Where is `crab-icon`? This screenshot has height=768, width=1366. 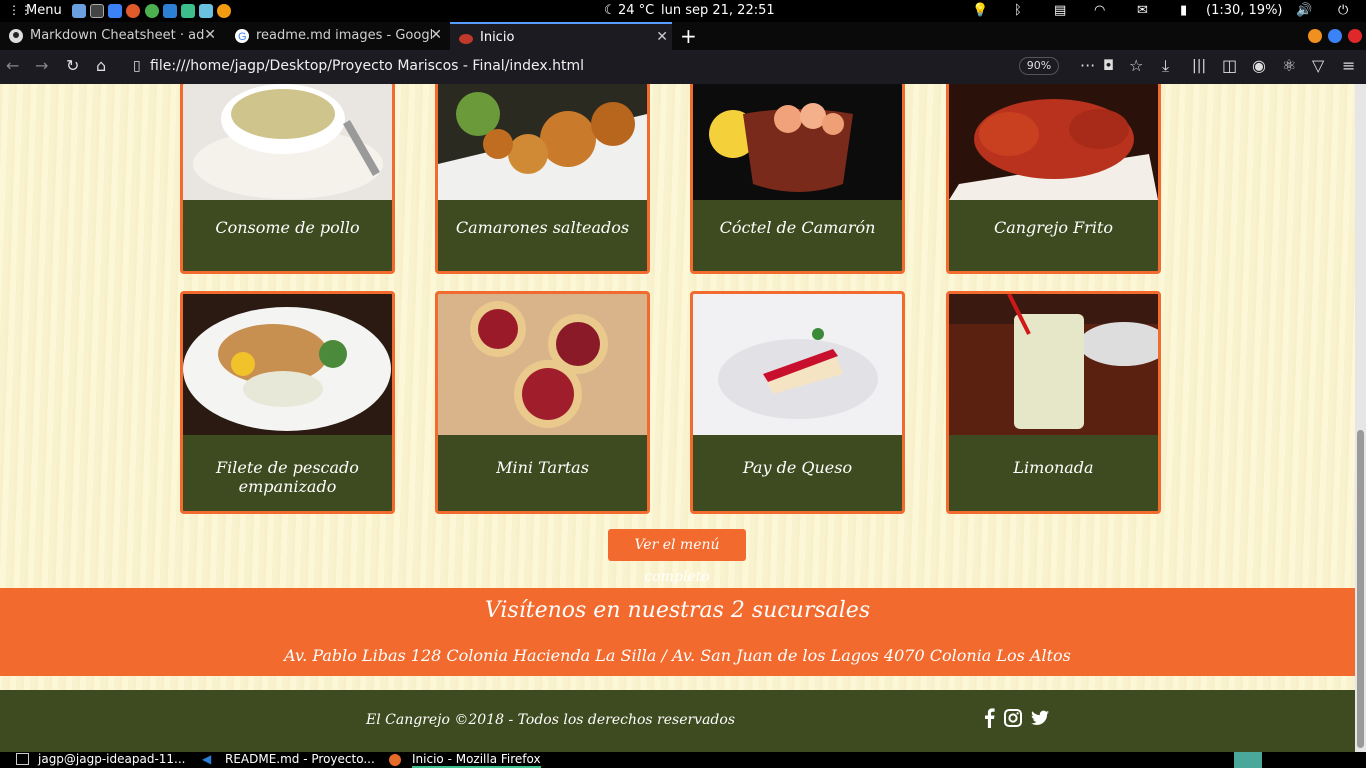 crab-icon is located at coordinates (466, 39).